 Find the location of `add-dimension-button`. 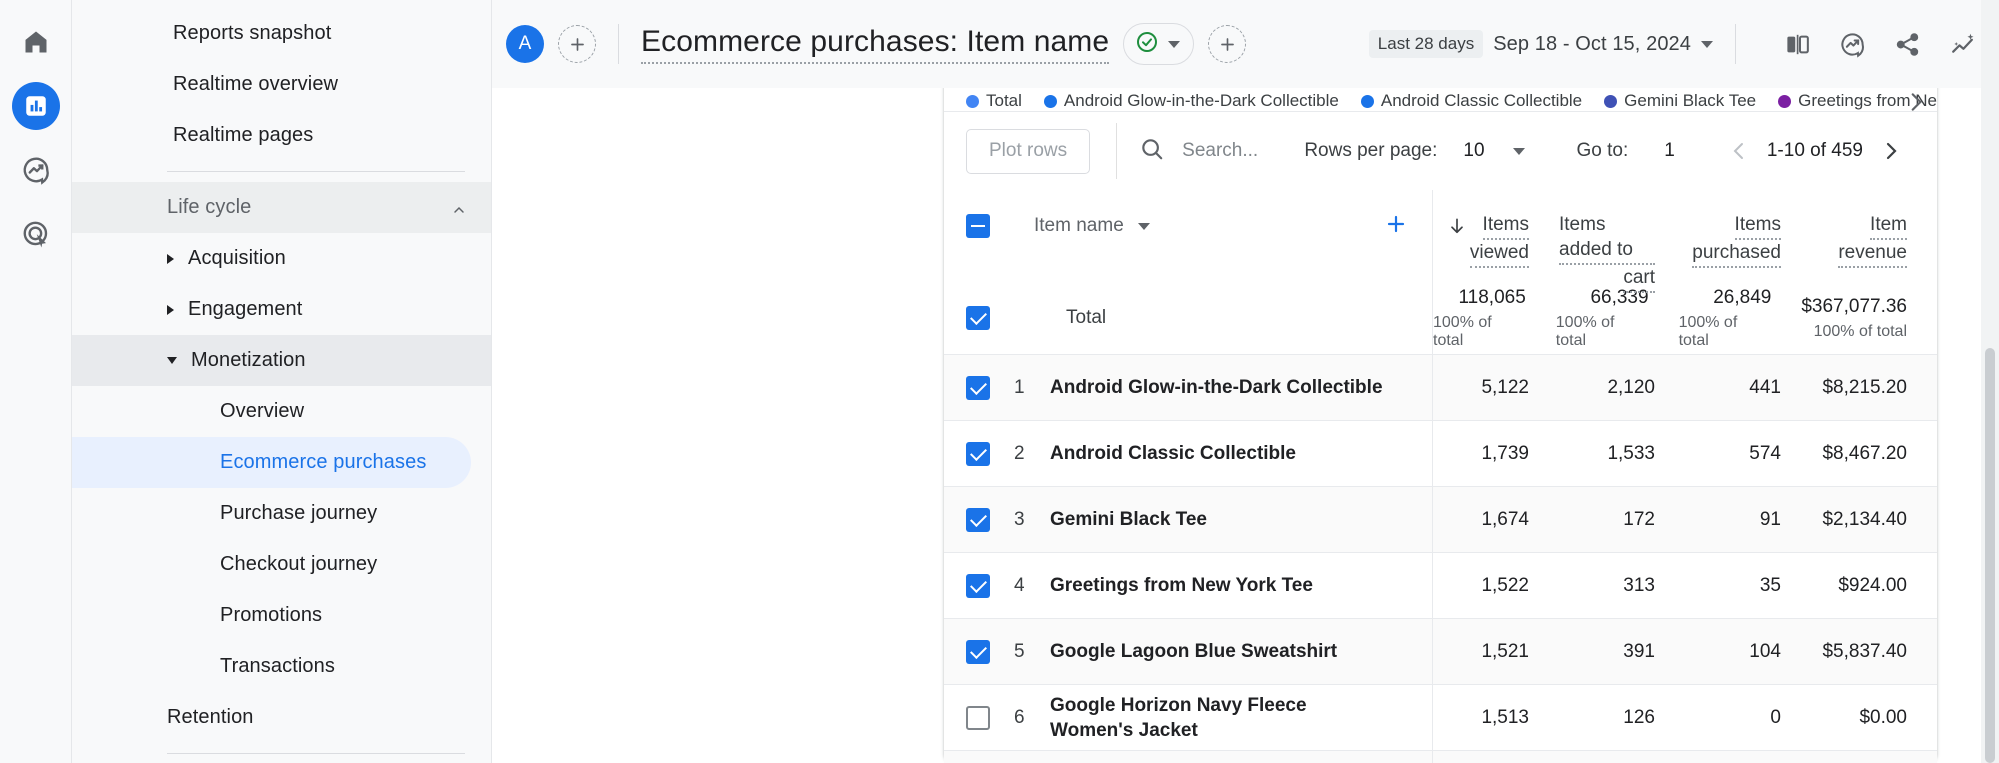

add-dimension-button is located at coordinates (1396, 226).